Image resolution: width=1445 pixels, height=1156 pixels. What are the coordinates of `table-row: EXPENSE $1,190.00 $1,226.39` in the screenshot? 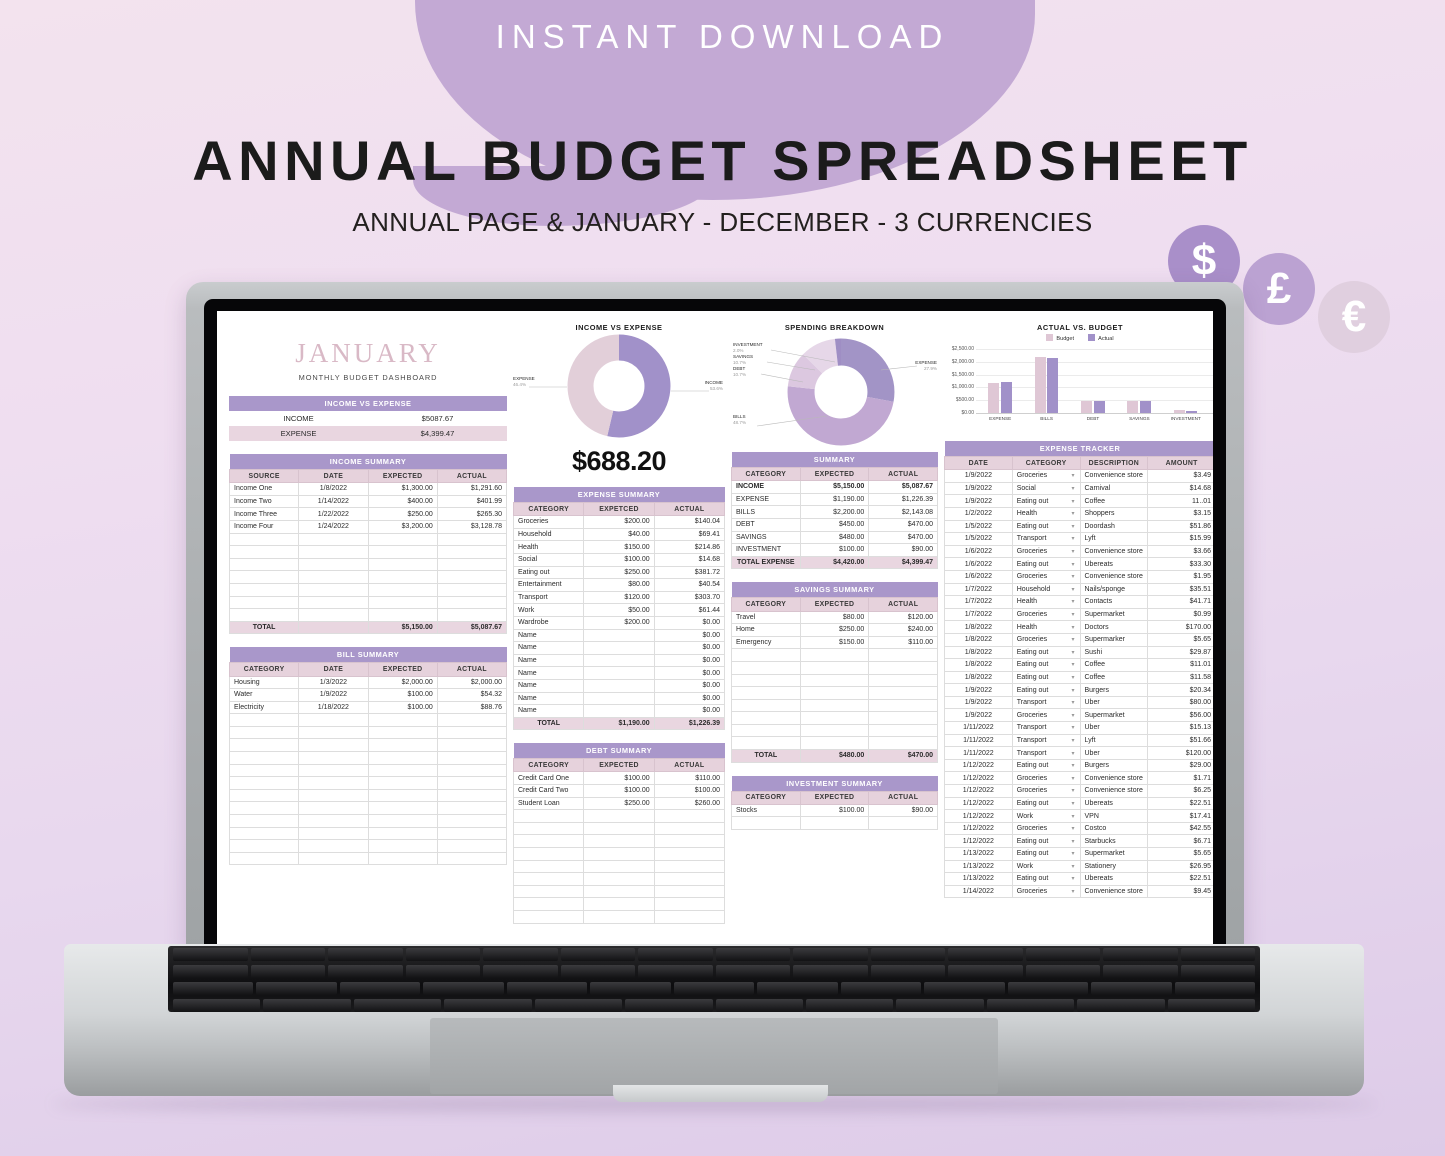 It's located at (834, 499).